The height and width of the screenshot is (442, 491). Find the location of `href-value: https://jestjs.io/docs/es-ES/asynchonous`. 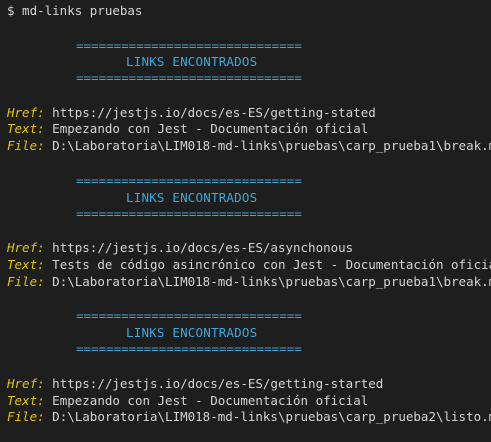

href-value: https://jestjs.io/docs/es-ES/asynchonous is located at coordinates (203, 247).